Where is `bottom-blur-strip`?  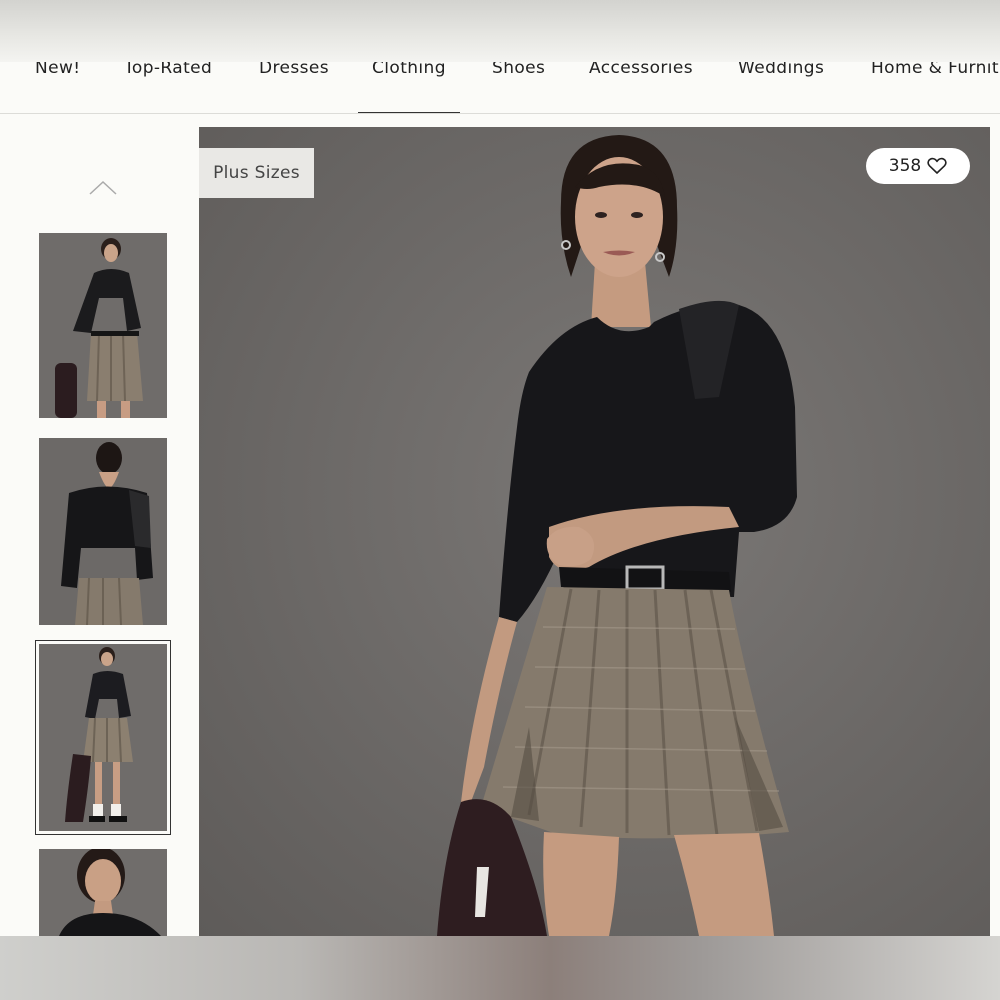
bottom-blur-strip is located at coordinates (500, 968).